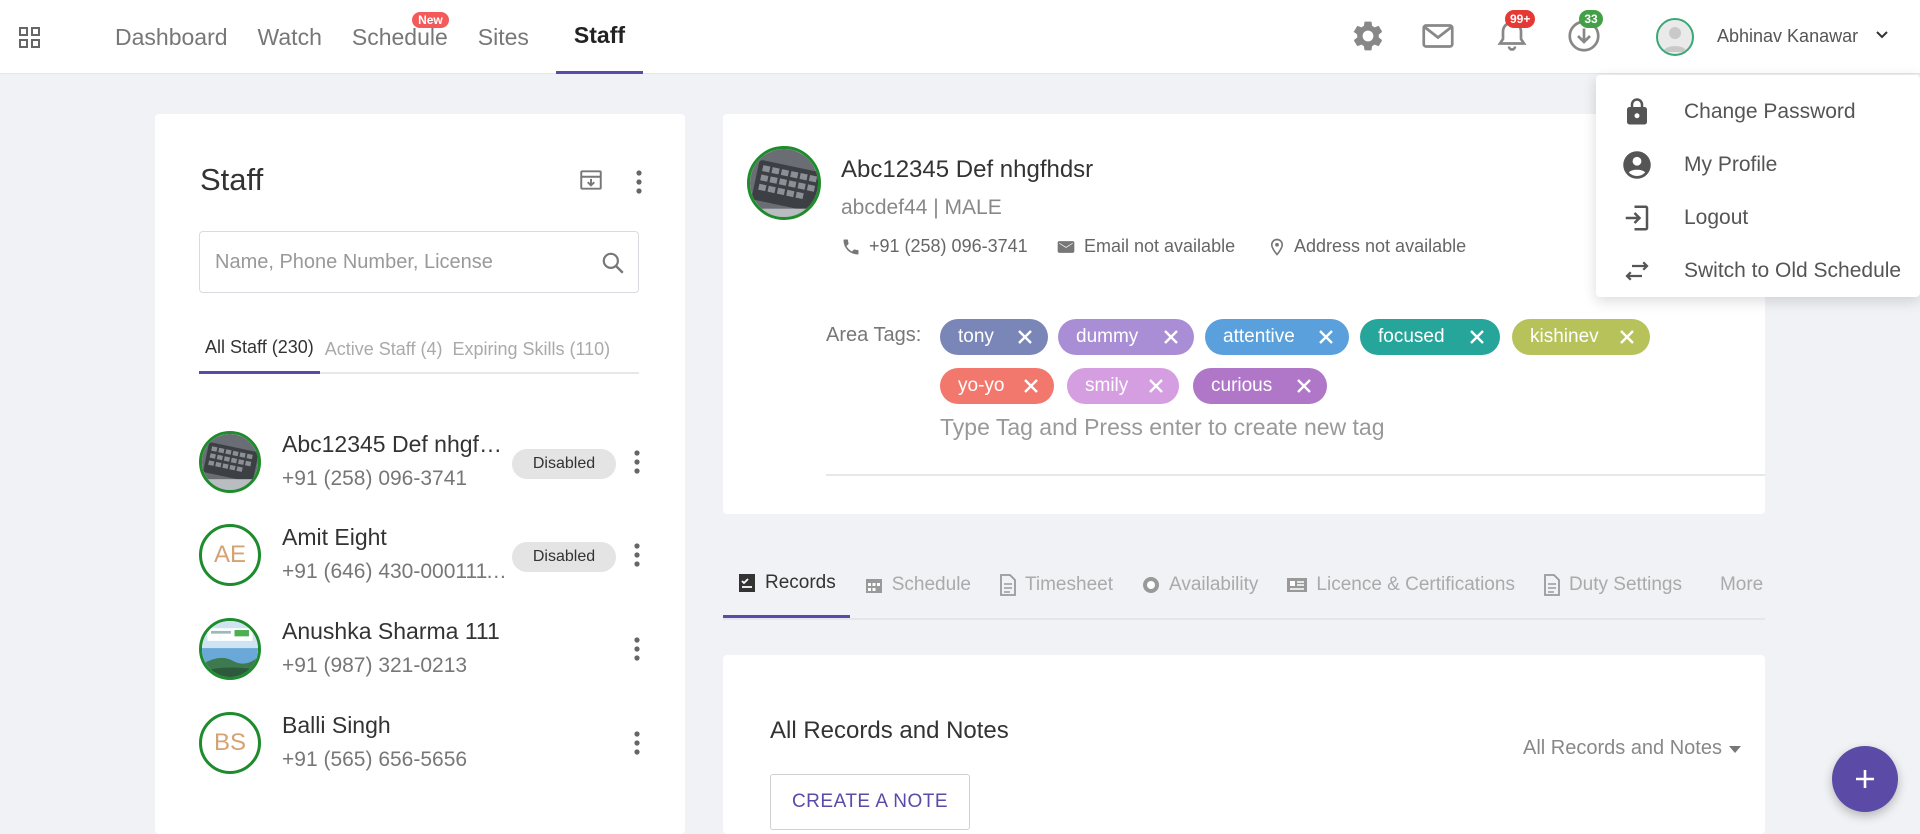  What do you see at coordinates (259, 349) in the screenshot?
I see `tab-all-staff: All Staff (230)` at bounding box center [259, 349].